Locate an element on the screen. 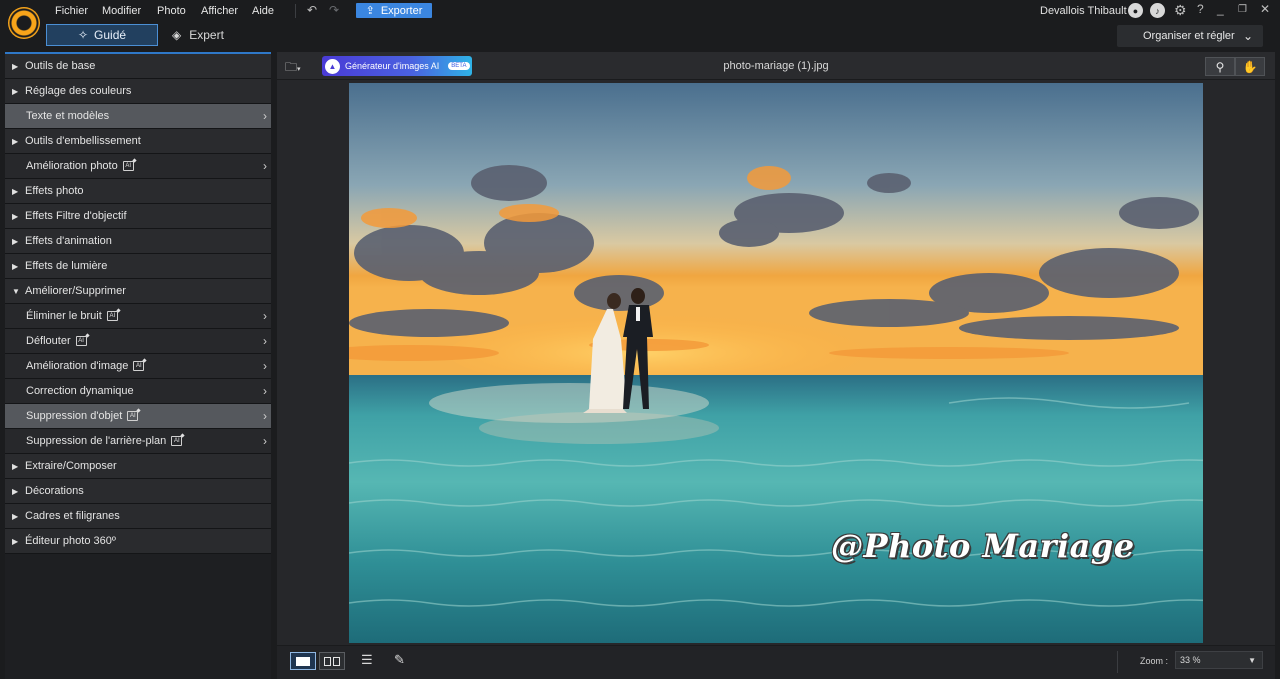 This screenshot has width=1280, height=679. sidebar-item-label: Outils d'embellissement is located at coordinates (83, 141).